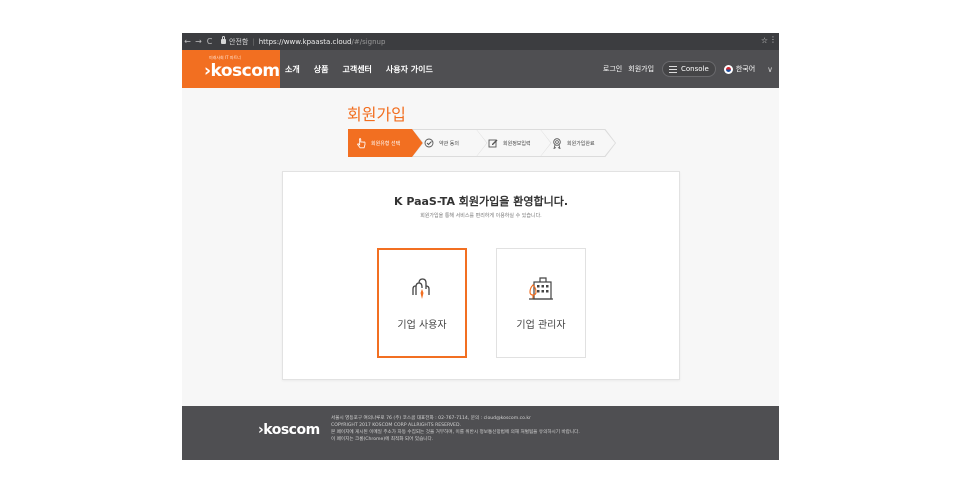 The width and height of the screenshot is (960, 492). I want to click on korea-flag-icon, so click(728, 69).